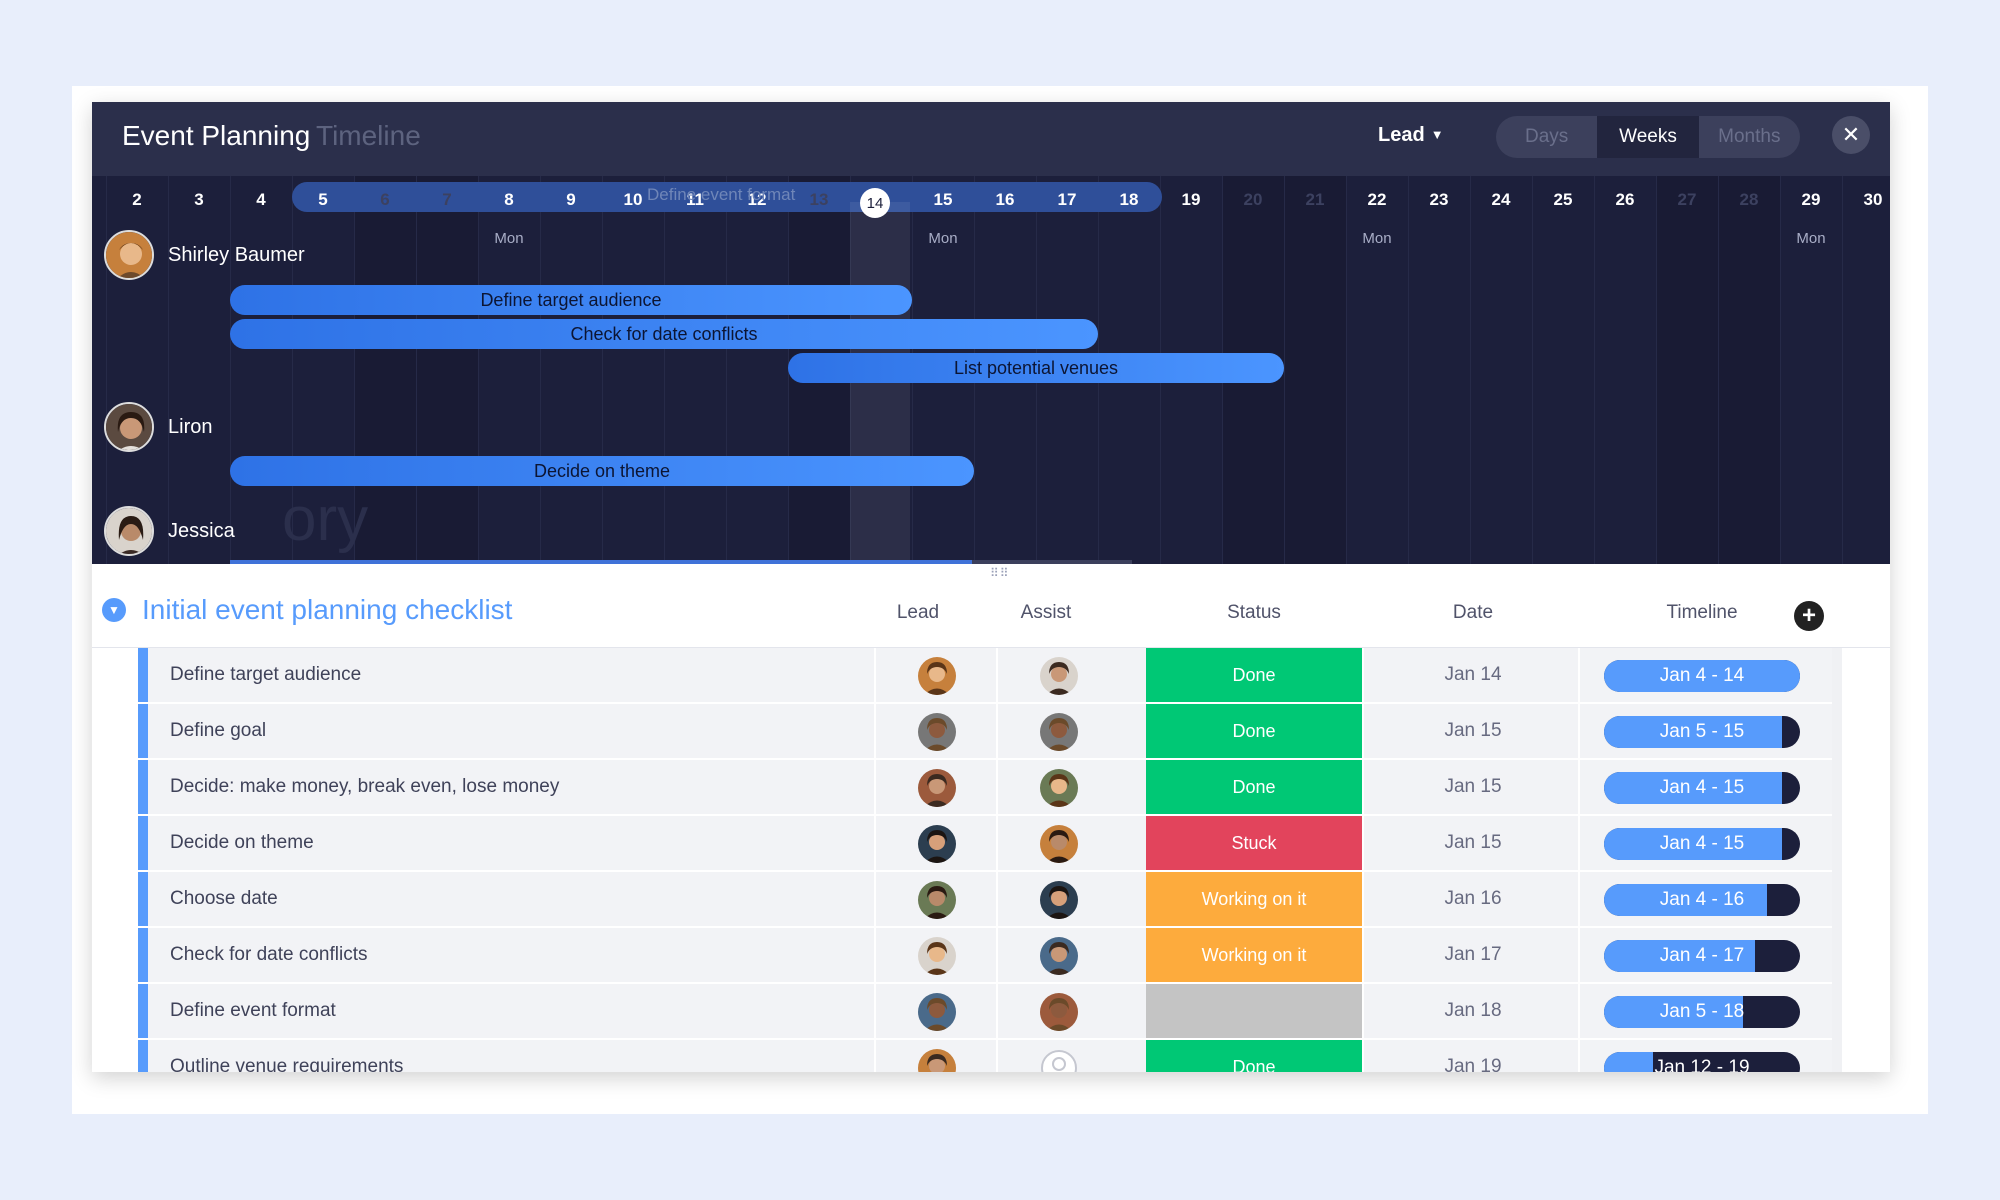  I want to click on timeline-pill-label: Jan 4 - 14, so click(1702, 675).